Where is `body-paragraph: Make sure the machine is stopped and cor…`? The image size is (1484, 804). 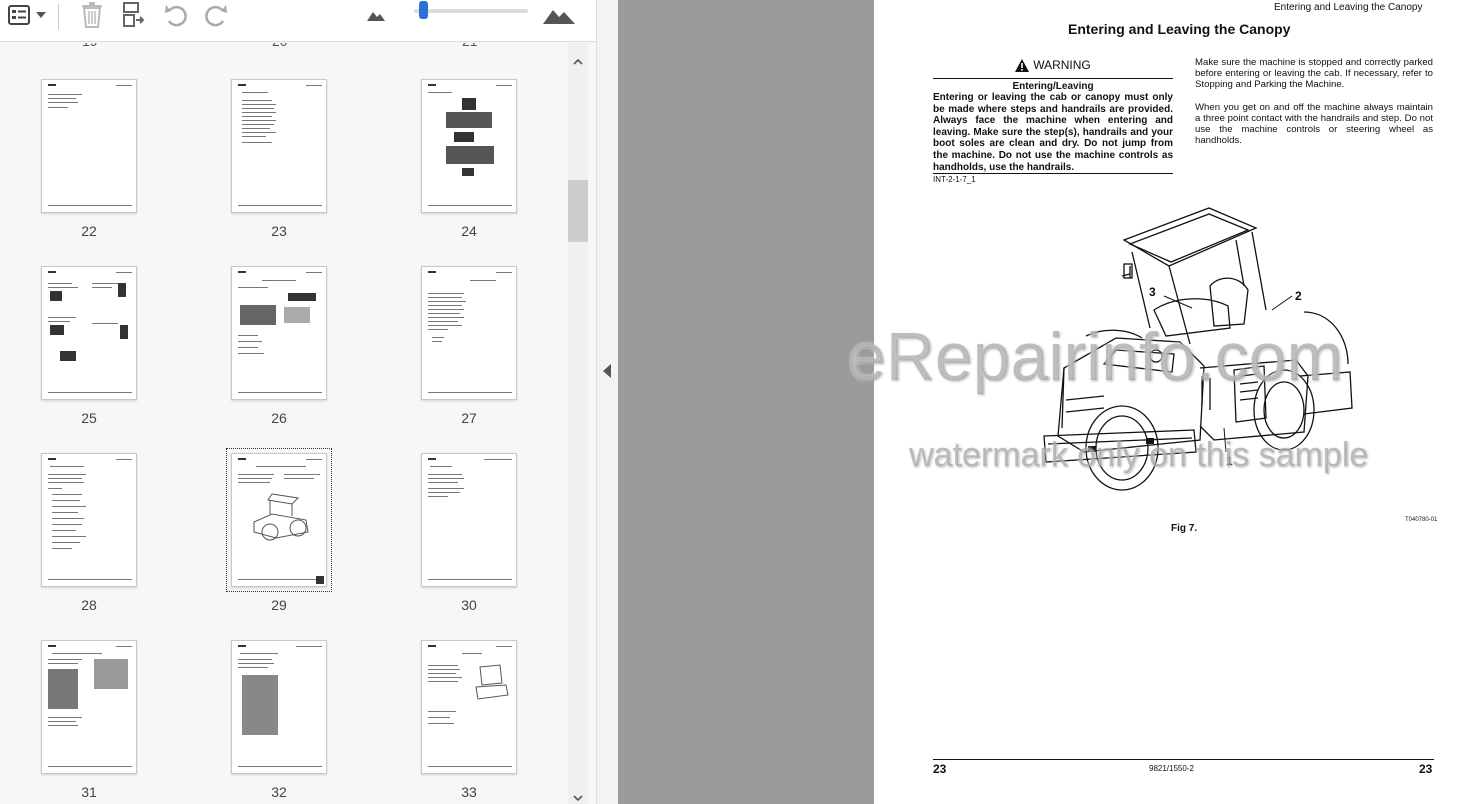
body-paragraph: Make sure the machine is stopped and cor… is located at coordinates (1314, 74).